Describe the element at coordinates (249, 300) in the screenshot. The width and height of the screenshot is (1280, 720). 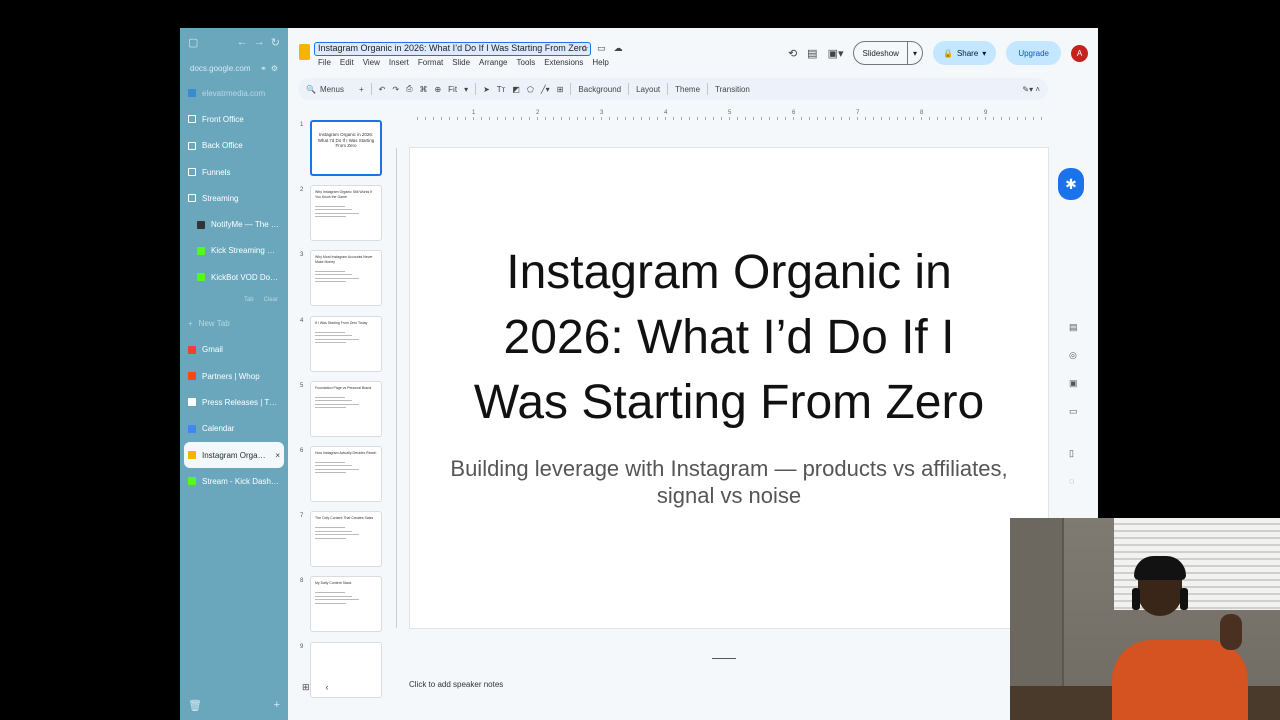
I see `new-tab-mini-button: Tab` at that location.